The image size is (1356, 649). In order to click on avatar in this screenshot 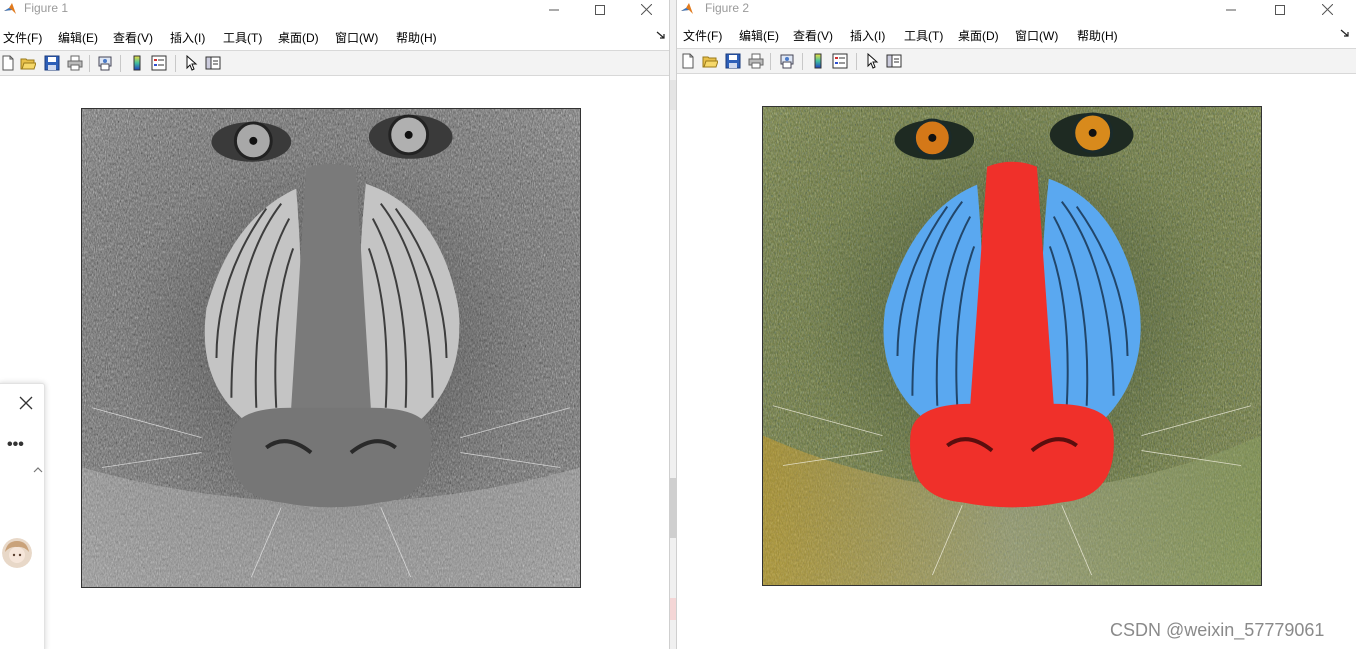, I will do `click(17, 553)`.